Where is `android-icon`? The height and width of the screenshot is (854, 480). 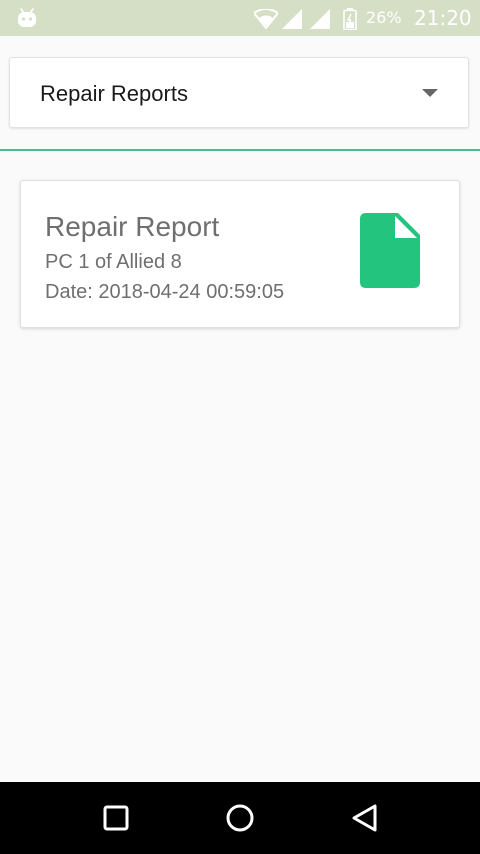
android-icon is located at coordinates (27, 17).